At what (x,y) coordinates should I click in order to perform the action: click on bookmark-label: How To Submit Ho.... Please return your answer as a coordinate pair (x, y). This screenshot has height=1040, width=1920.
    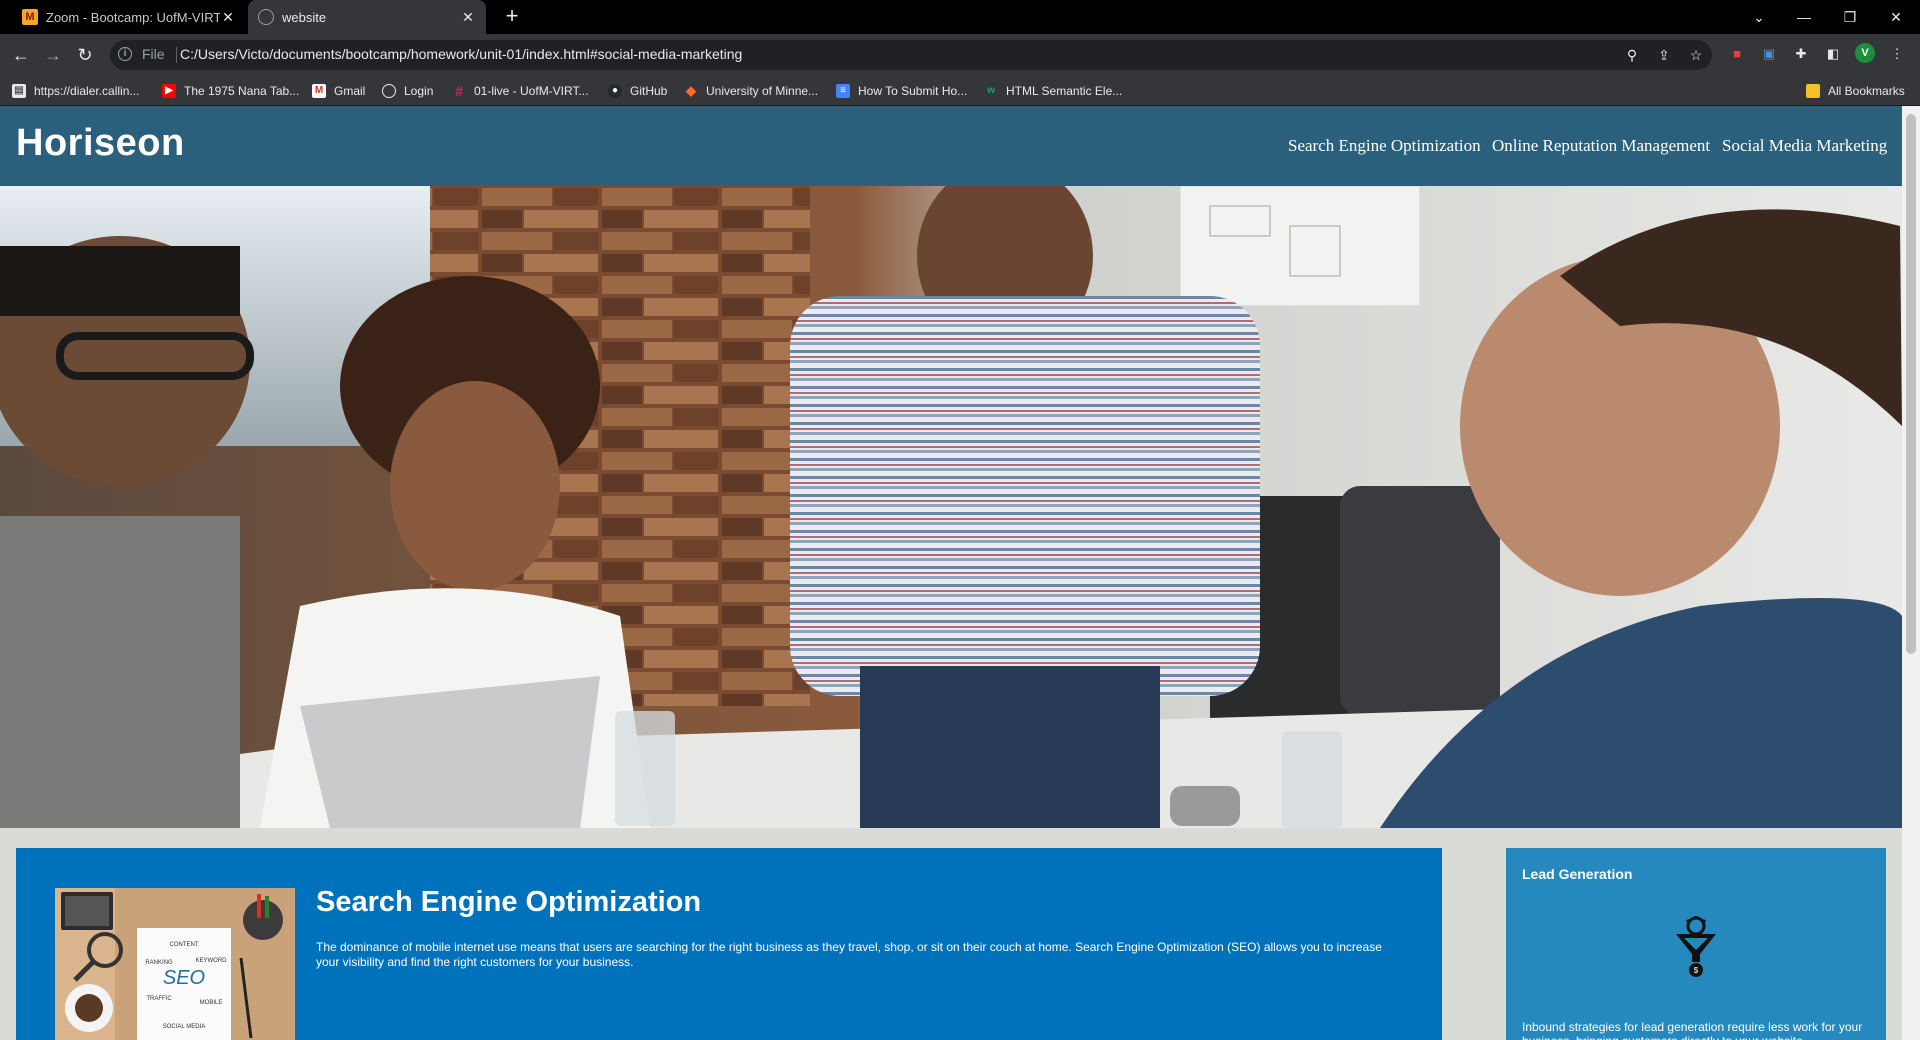
    Looking at the image, I should click on (913, 91).